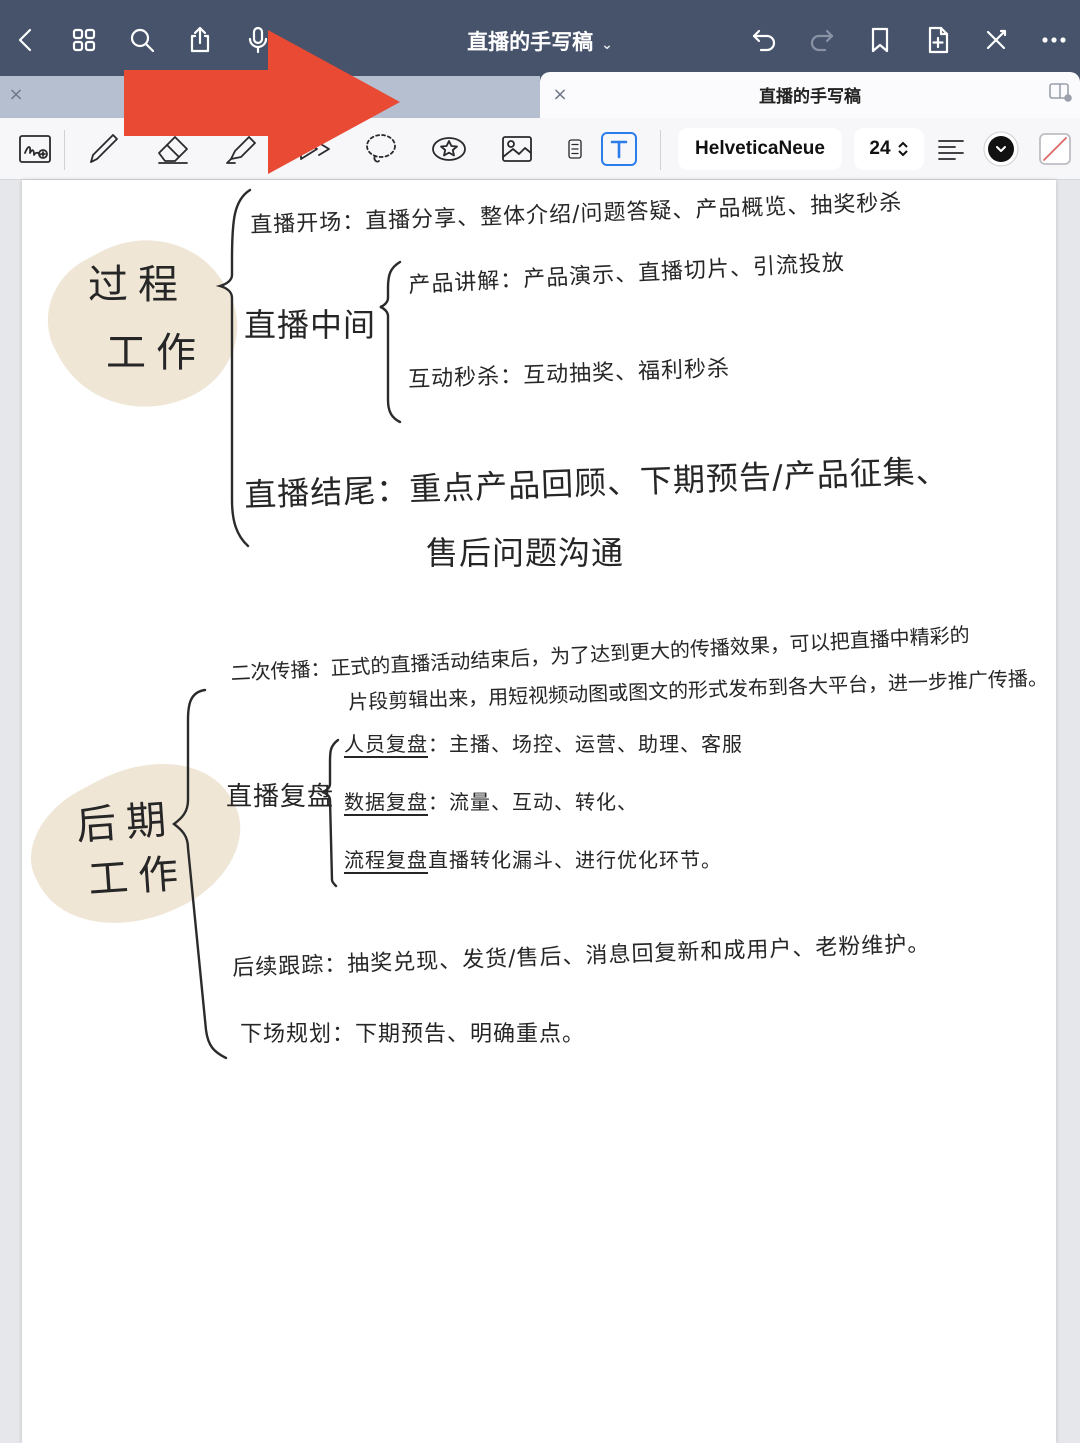 This screenshot has height=1443, width=1080. Describe the element at coordinates (530, 42) in the screenshot. I see `document-title: 直播的手写稿` at that location.